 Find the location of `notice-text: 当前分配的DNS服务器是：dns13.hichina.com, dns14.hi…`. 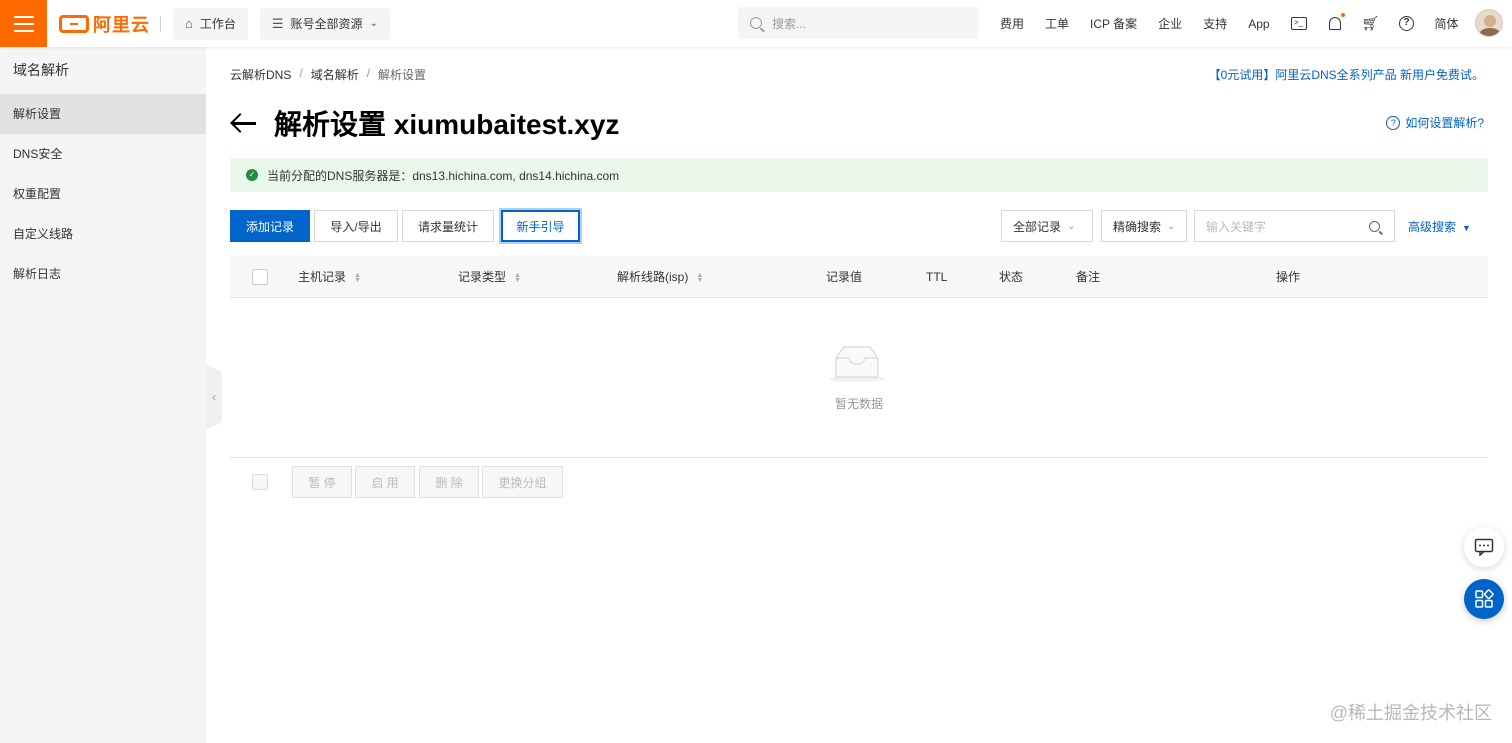

notice-text: 当前分配的DNS服务器是：dns13.hichina.com, dns14.hi… is located at coordinates (443, 175).